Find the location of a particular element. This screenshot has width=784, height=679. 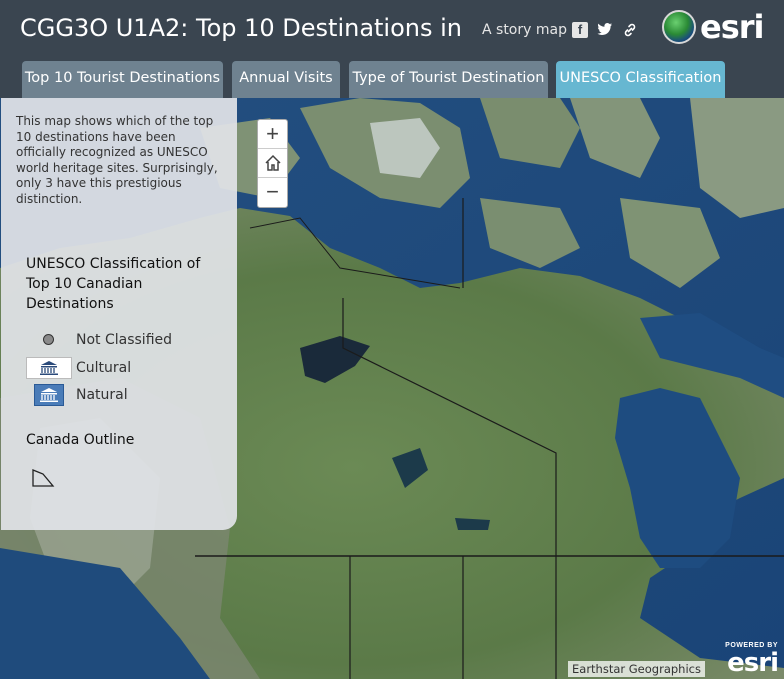

home-icon is located at coordinates (272, 162).